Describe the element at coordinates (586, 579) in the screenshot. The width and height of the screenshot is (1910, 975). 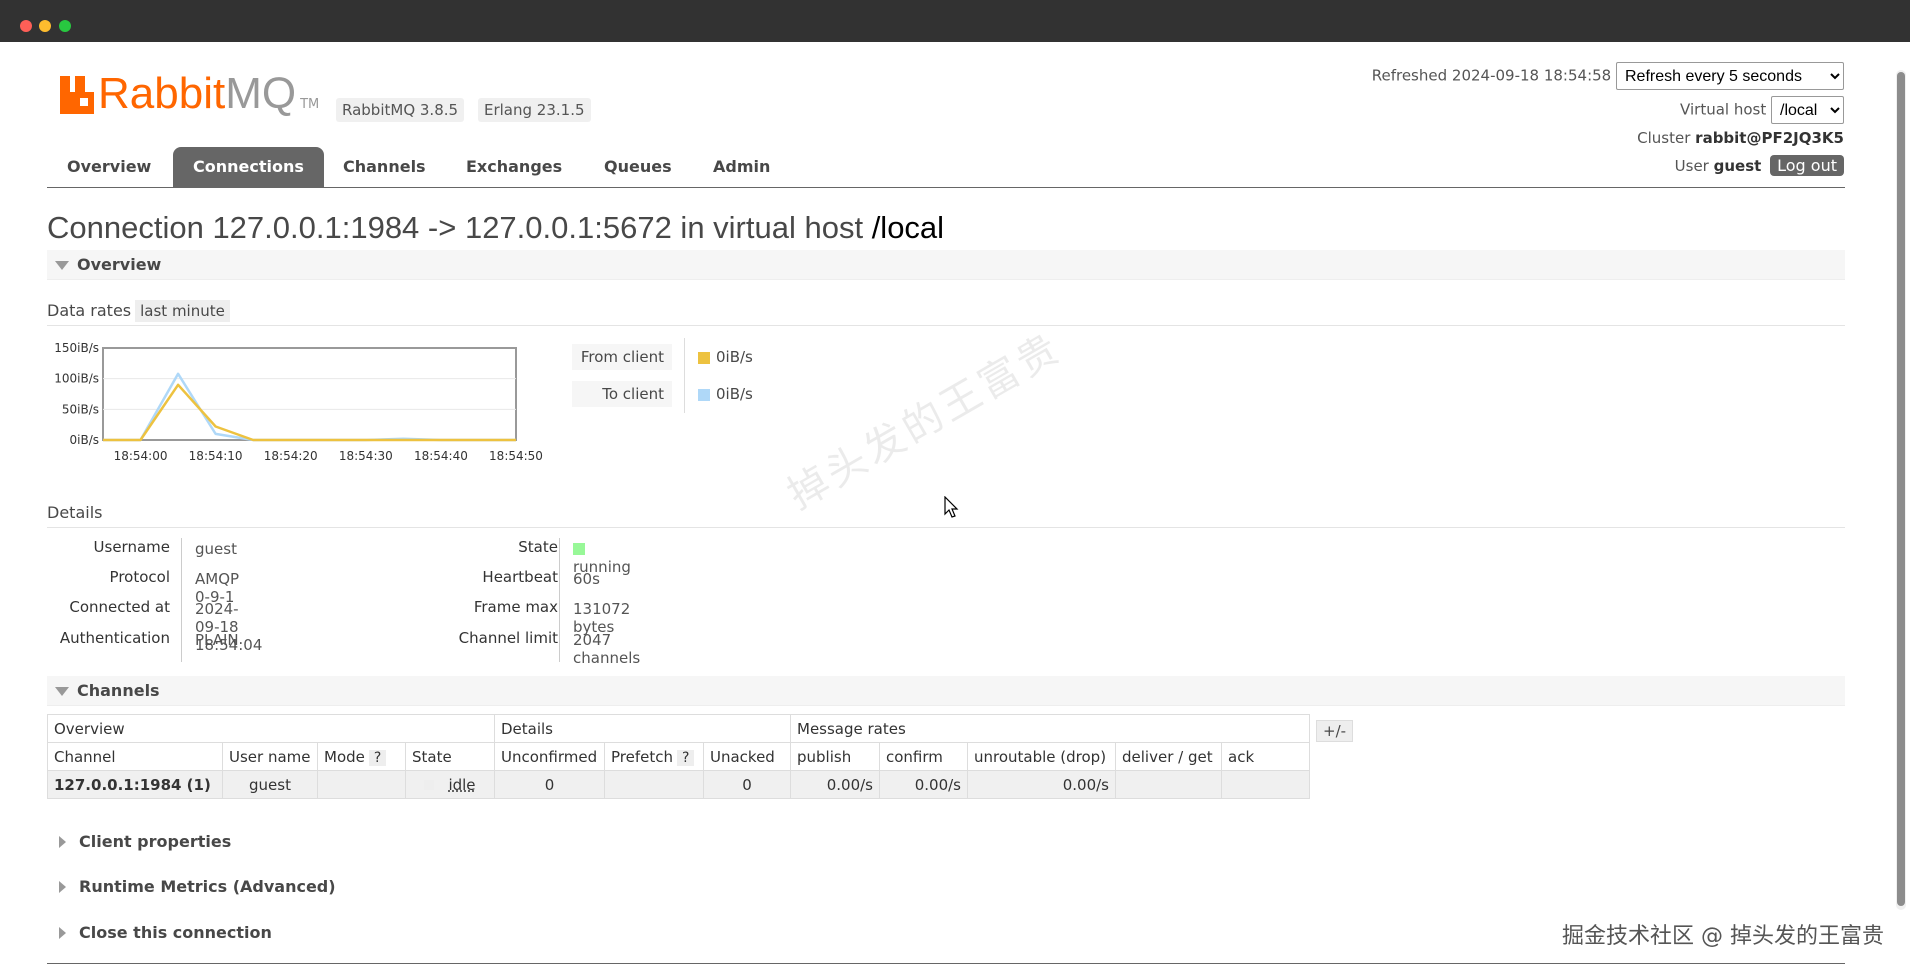
I see `detail-value-heartbeat: 60s` at that location.